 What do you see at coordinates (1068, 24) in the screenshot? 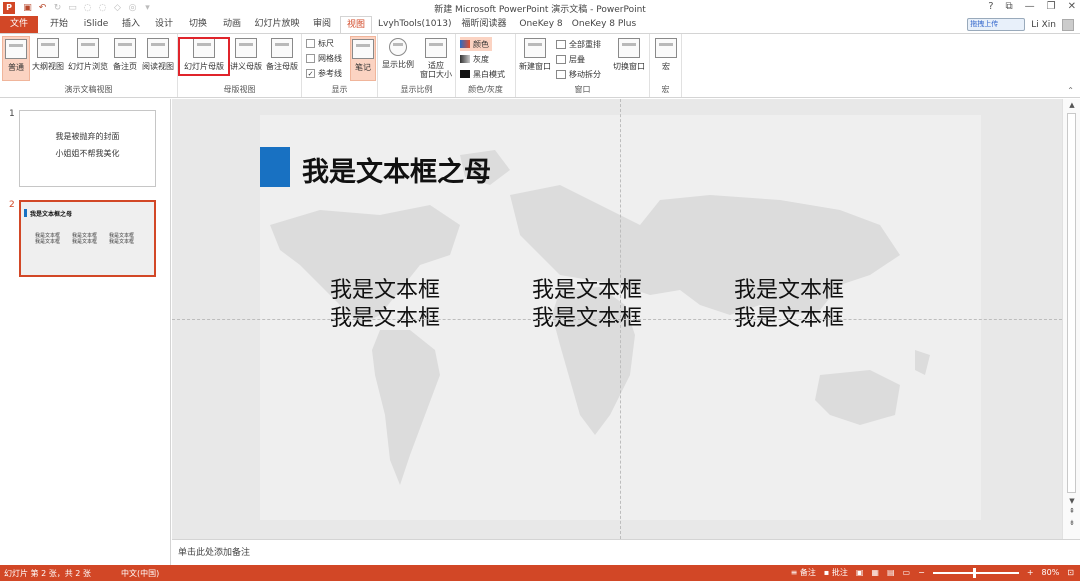
I see `avatar` at bounding box center [1068, 24].